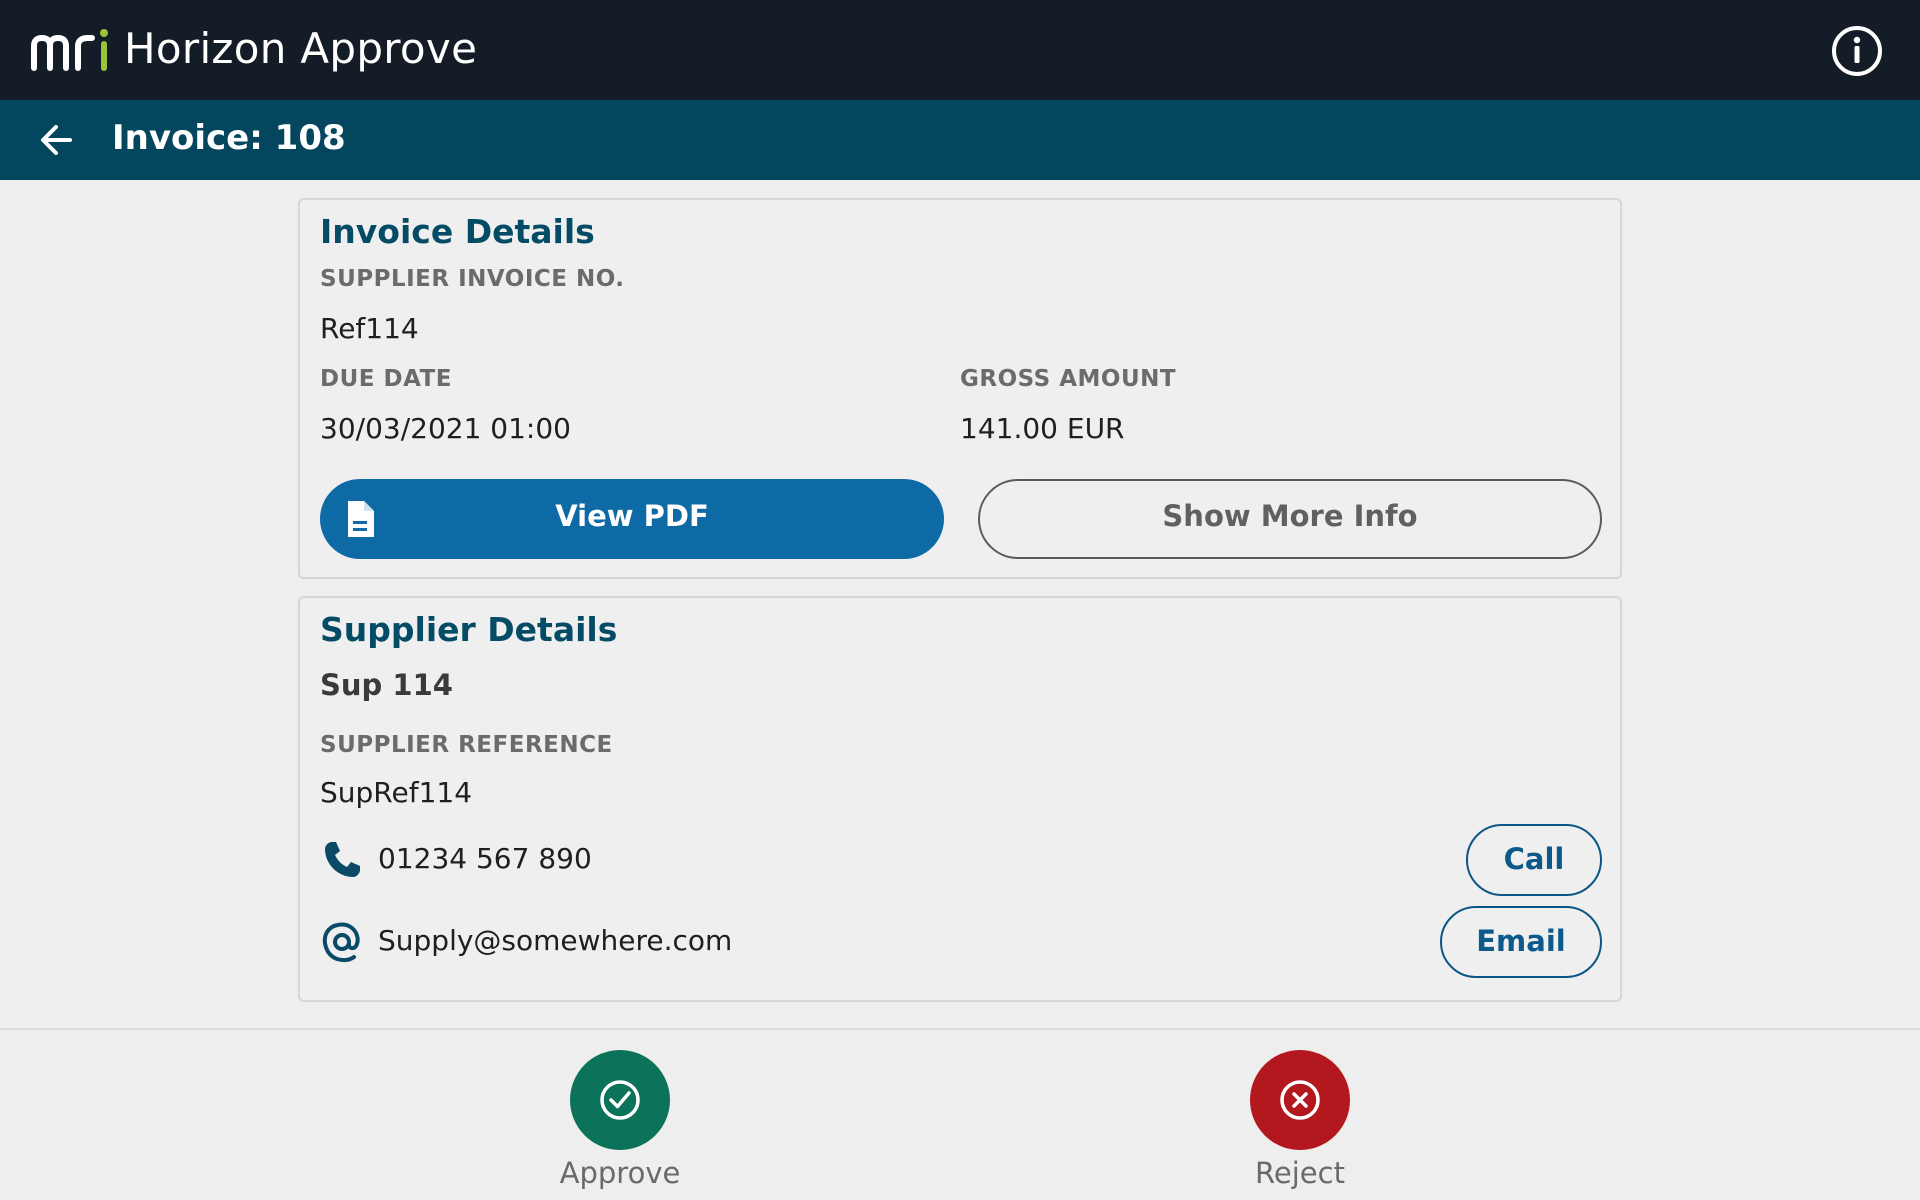  Describe the element at coordinates (386, 379) in the screenshot. I see `due-date-label: DUE DATE` at that location.